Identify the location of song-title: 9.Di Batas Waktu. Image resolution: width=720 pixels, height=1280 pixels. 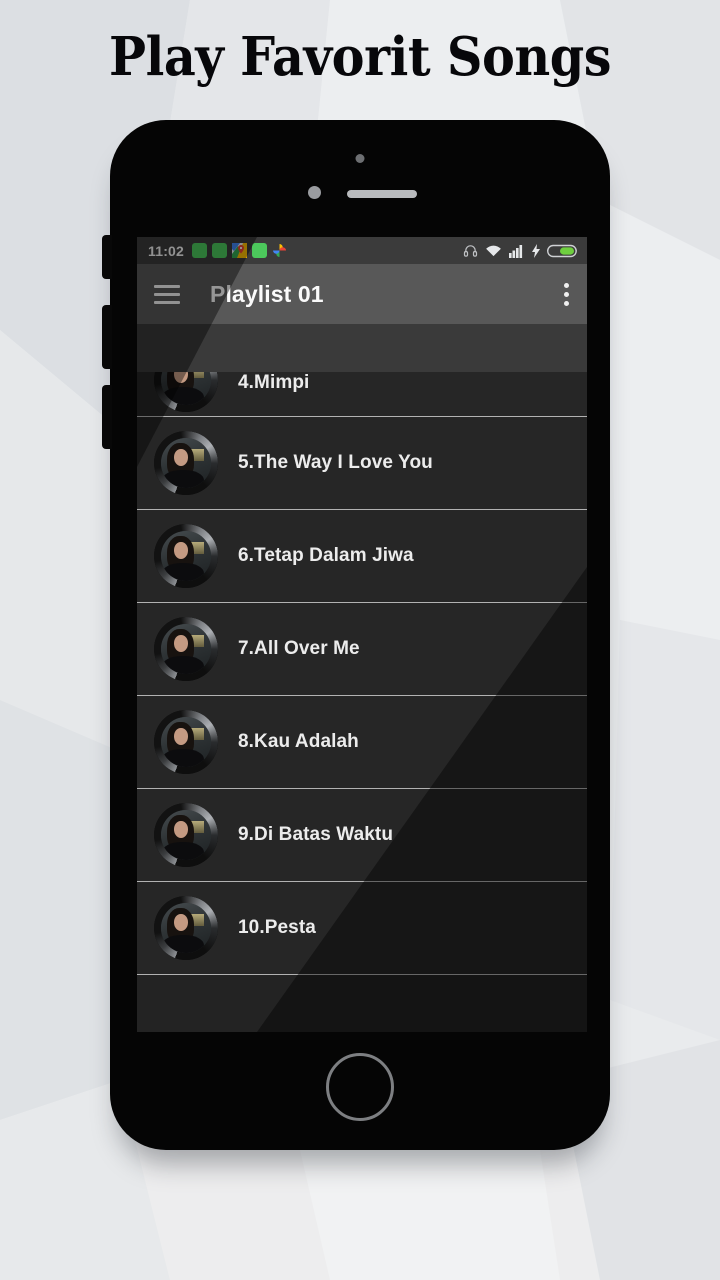
(316, 834).